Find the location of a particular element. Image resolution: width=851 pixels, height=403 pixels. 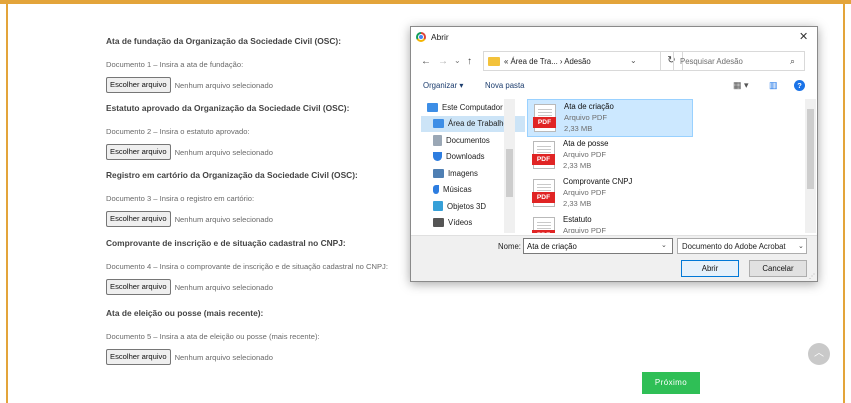

cancel-button: Cancelar is located at coordinates (778, 268).